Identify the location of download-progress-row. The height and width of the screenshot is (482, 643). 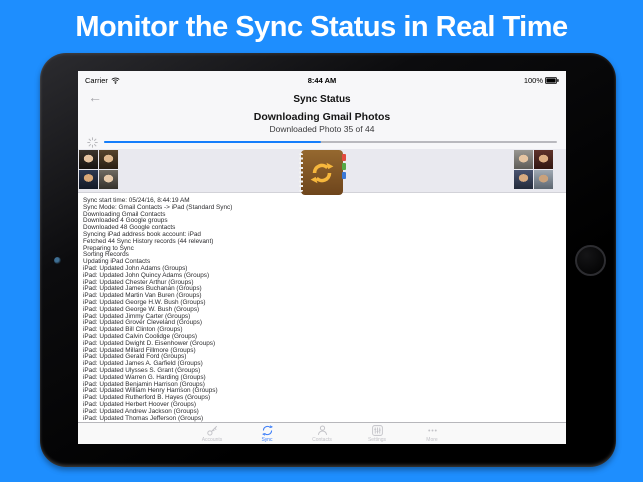
(322, 142).